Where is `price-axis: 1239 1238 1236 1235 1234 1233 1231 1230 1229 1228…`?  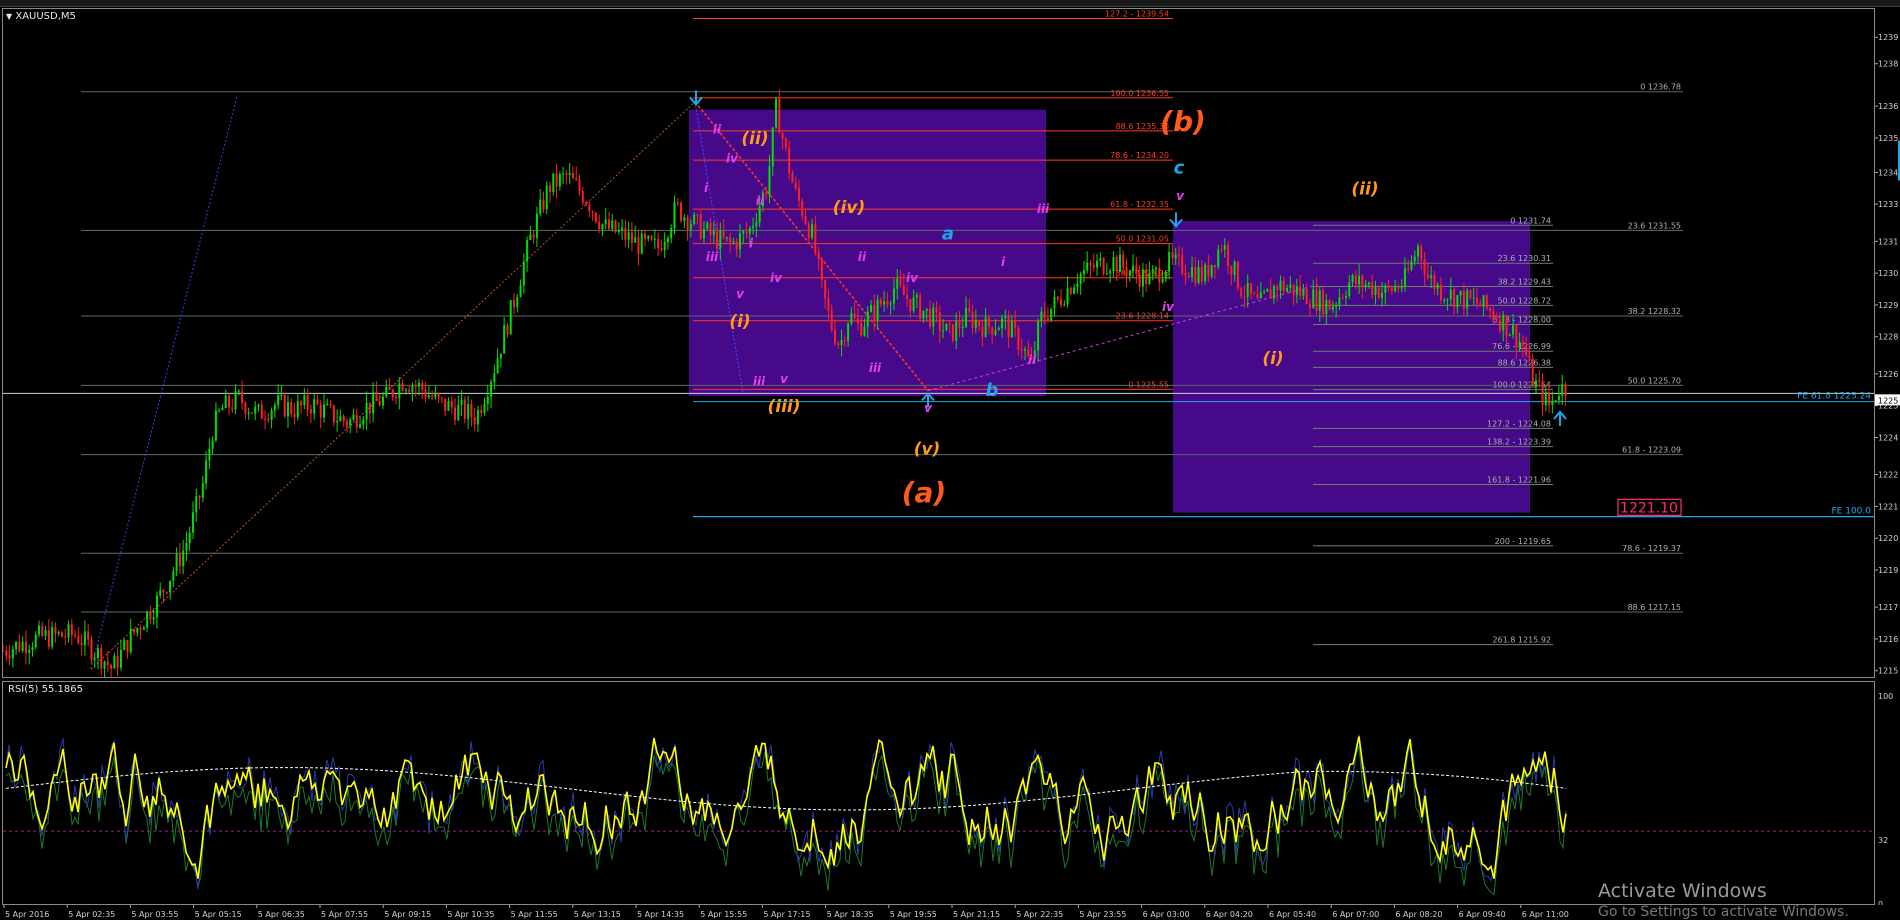
price-axis: 1239 1238 1236 1235 1234 1233 1231 1230 1229 1228… is located at coordinates (1887, 456).